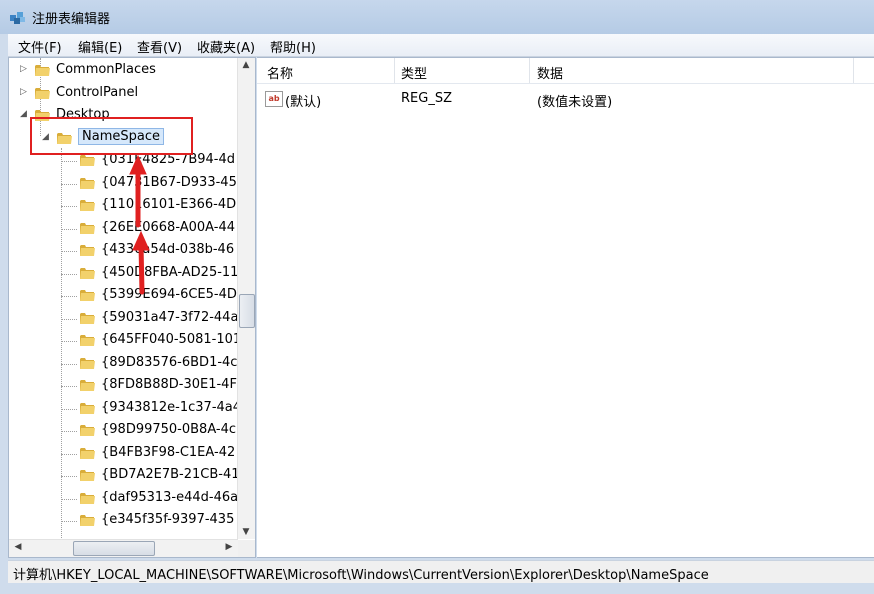 This screenshot has height=594, width=874. Describe the element at coordinates (141, 240) in the screenshot. I see `annotation-arrowhead-lower` at that location.